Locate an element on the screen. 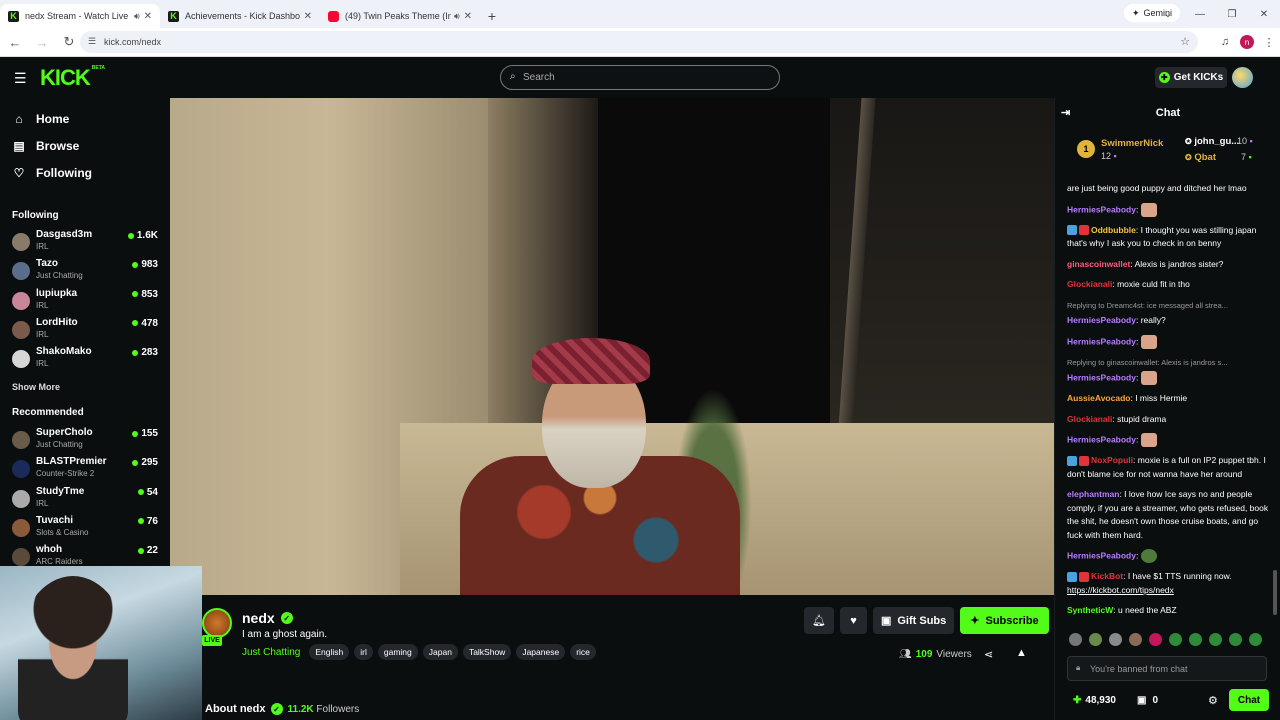 This screenshot has height=720, width=1280. back-icon: ← is located at coordinates (15, 42).